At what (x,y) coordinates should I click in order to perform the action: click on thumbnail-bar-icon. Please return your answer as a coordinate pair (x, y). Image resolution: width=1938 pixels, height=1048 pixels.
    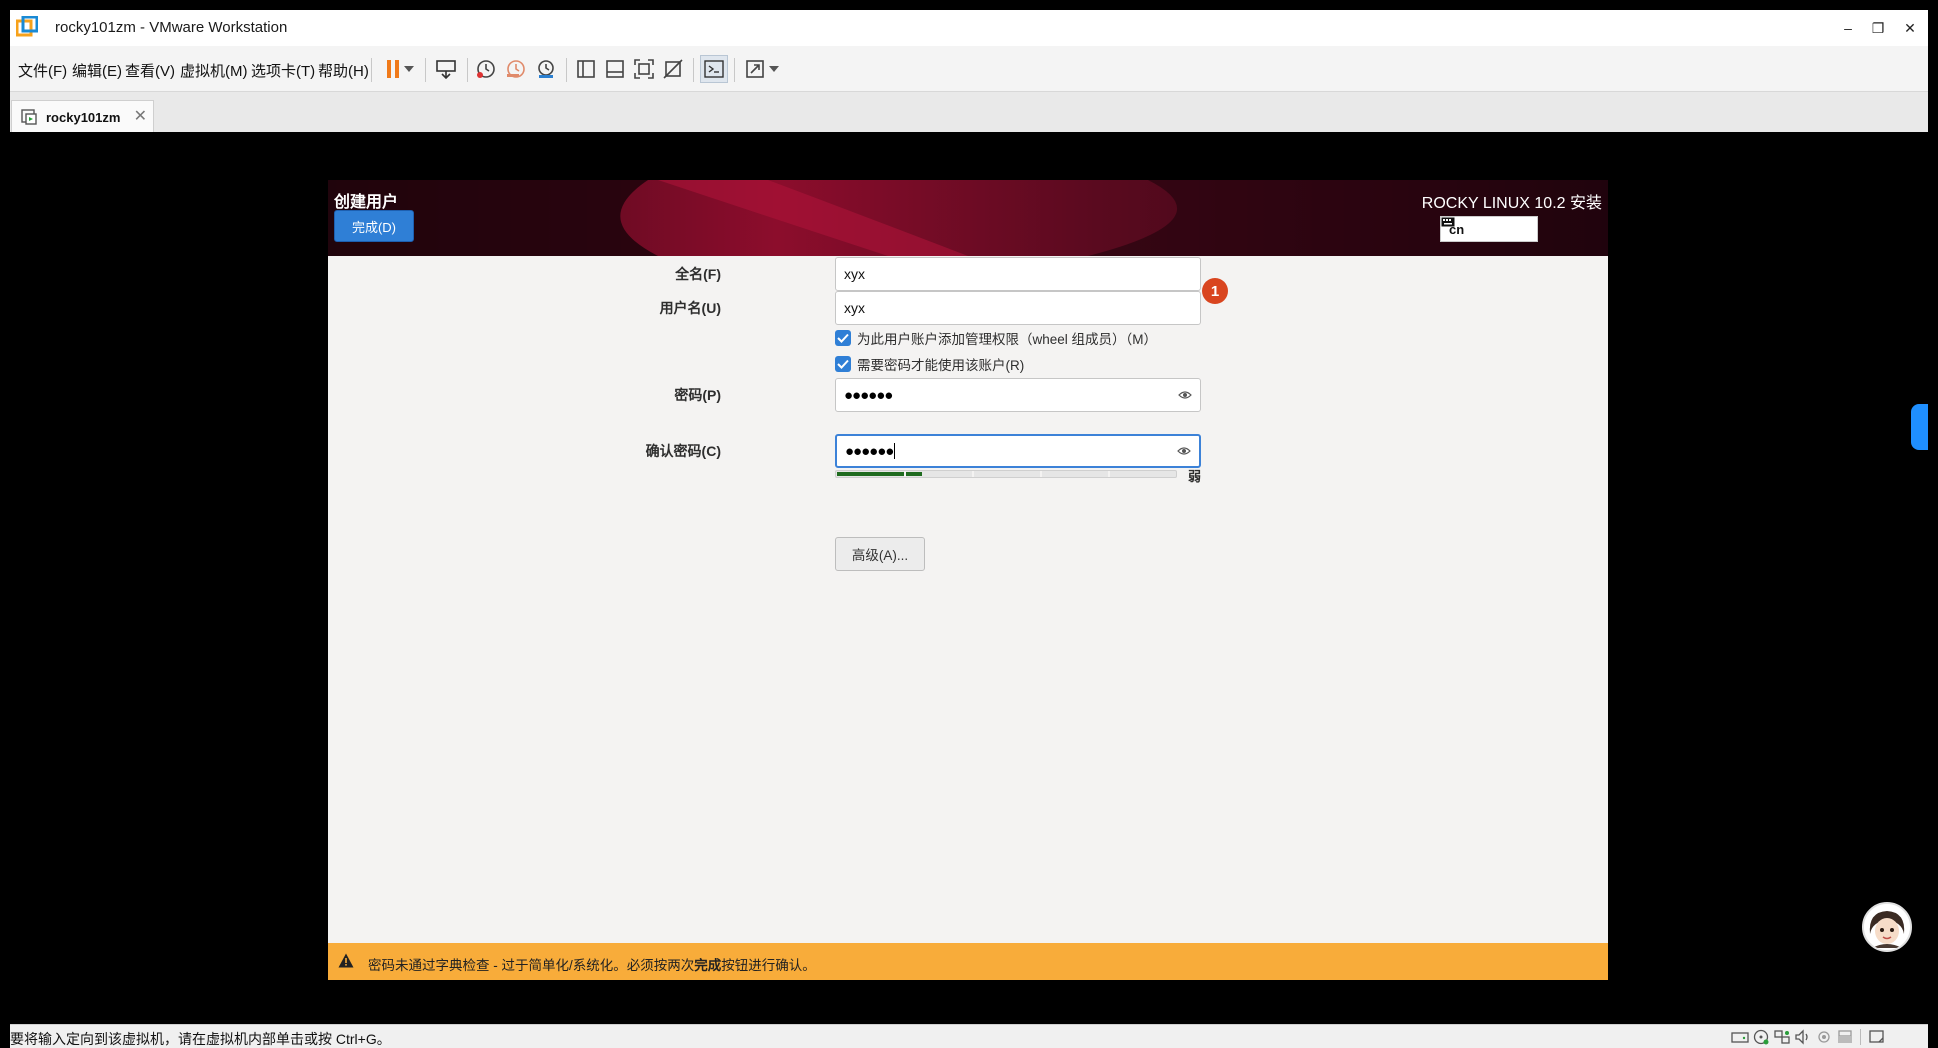
    Looking at the image, I should click on (615, 69).